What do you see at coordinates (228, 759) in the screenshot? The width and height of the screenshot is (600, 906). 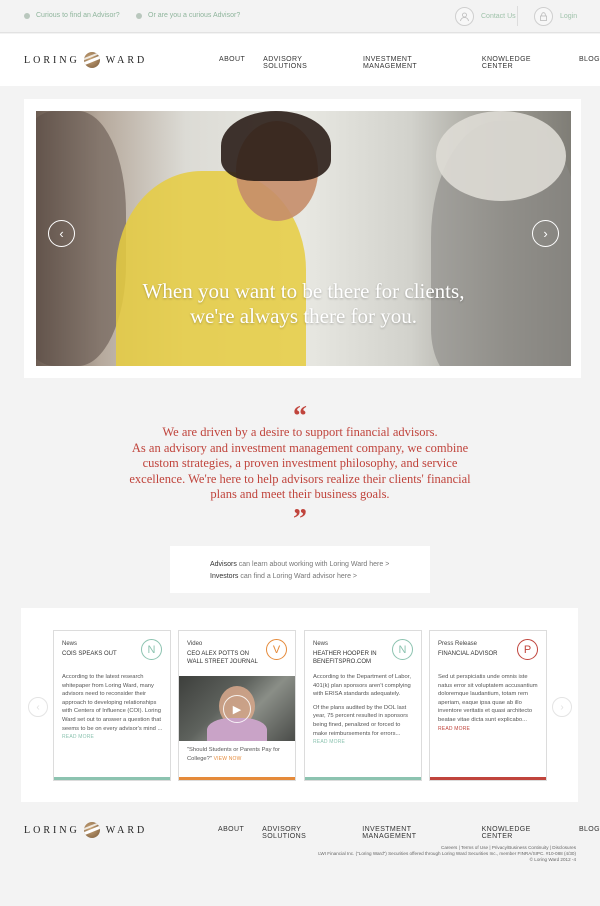 I see `view-now-link: VIEW NOW` at bounding box center [228, 759].